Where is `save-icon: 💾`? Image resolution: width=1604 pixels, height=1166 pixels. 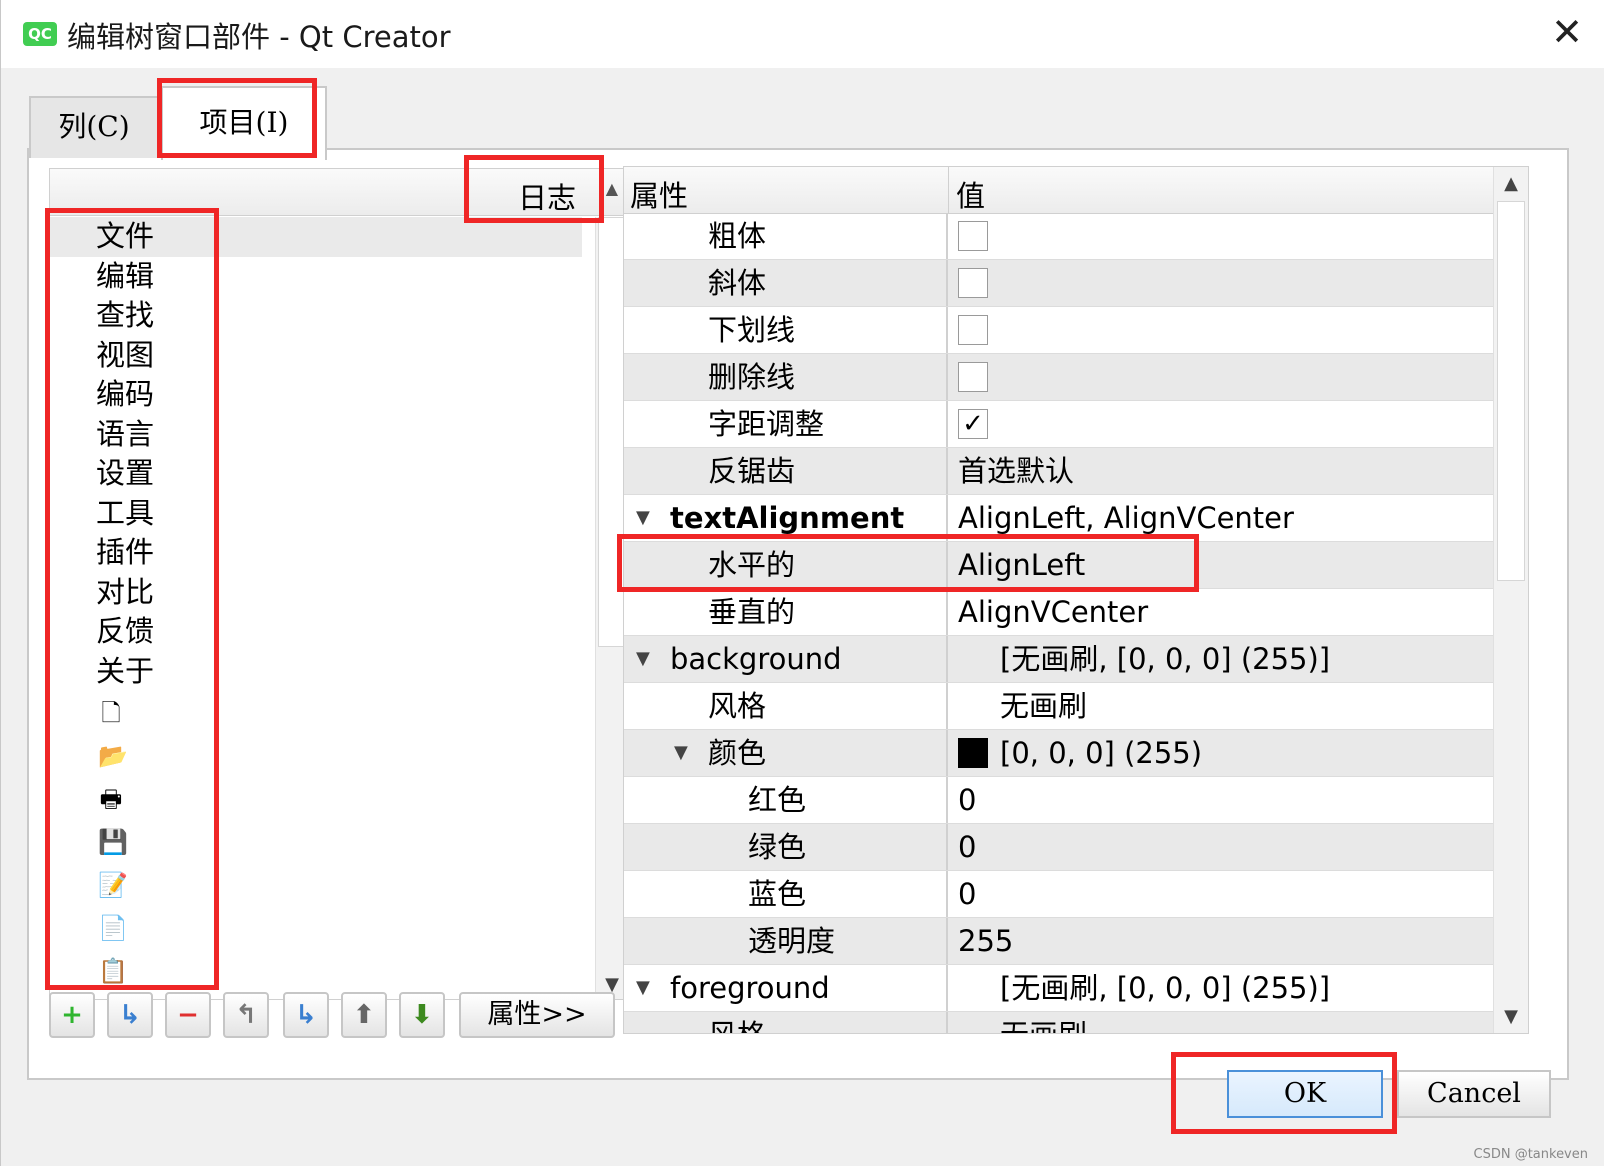 save-icon: 💾 is located at coordinates (113, 841).